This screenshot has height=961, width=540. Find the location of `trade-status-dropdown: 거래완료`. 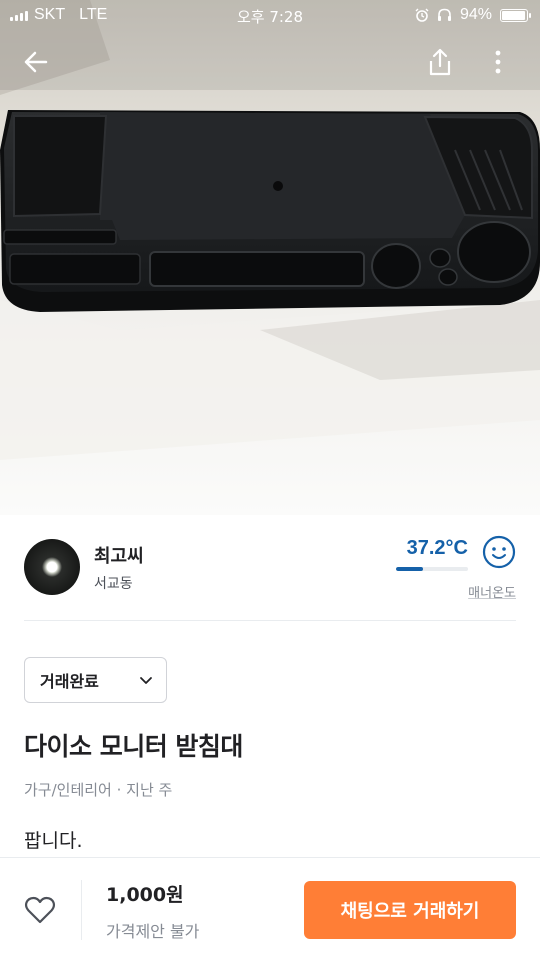

trade-status-dropdown: 거래완료 is located at coordinates (95, 680).